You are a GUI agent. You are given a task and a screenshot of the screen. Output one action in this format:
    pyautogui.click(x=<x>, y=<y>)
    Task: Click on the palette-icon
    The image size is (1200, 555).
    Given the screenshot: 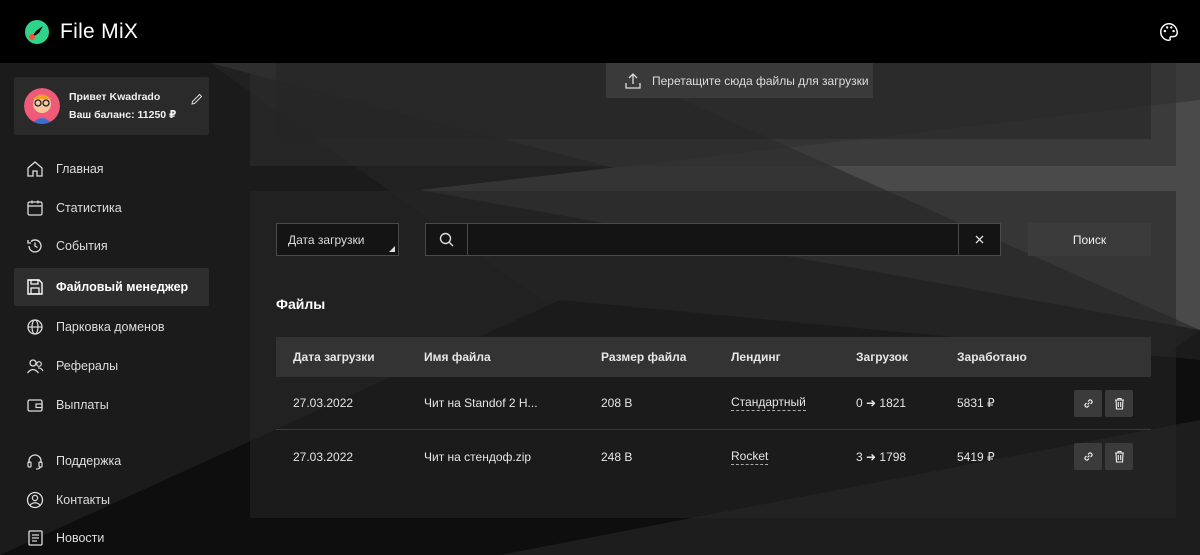 What is the action you would take?
    pyautogui.click(x=1169, y=32)
    